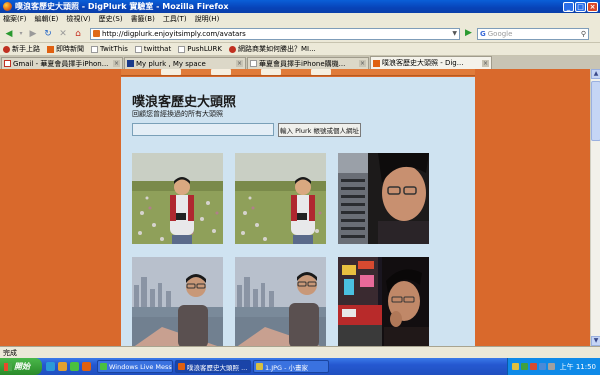 This screenshot has width=600, height=375. Describe the element at coordinates (130, 63) in the screenshot. I see `myspace-icon` at that location.